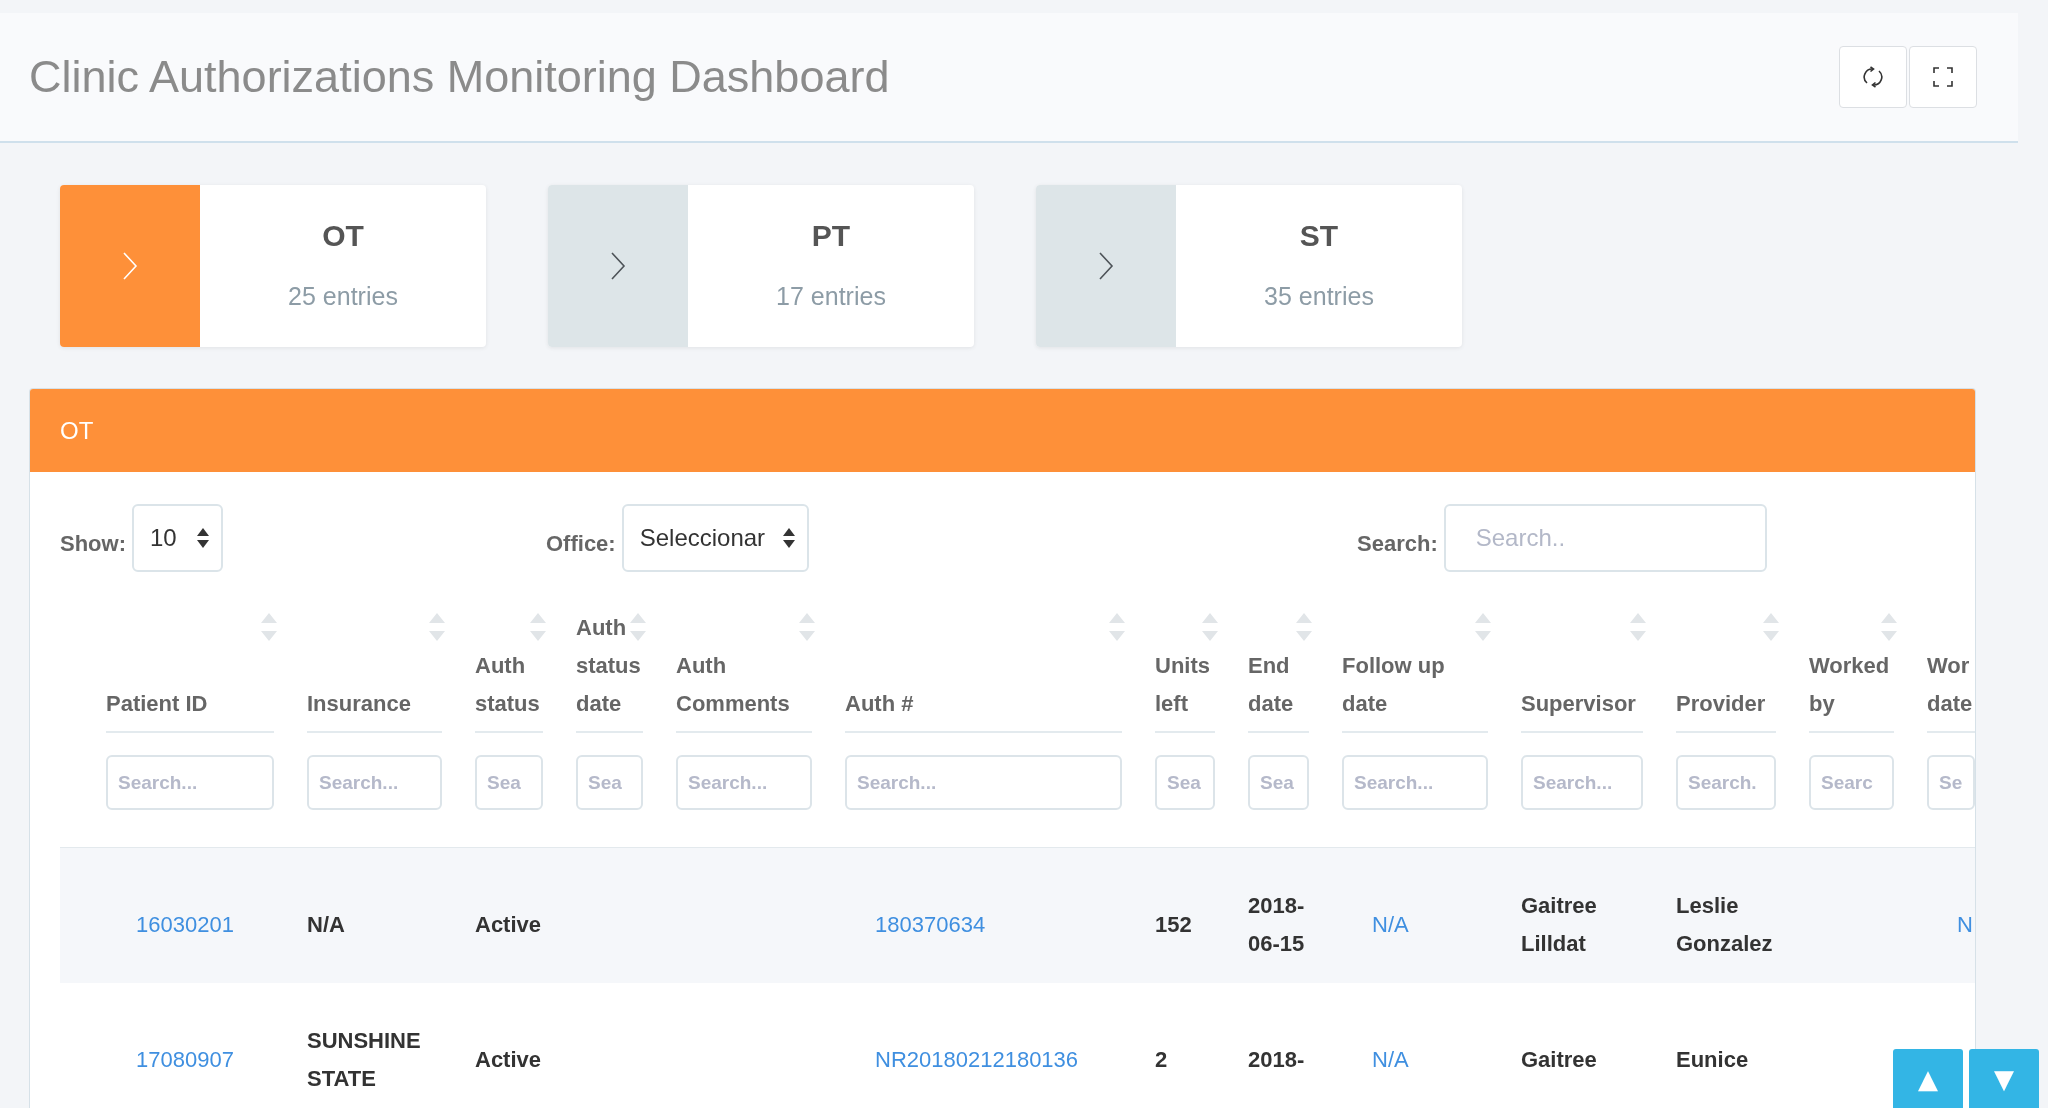 This screenshot has height=1108, width=2048. I want to click on column-filter-field: Searc, so click(1851, 782).